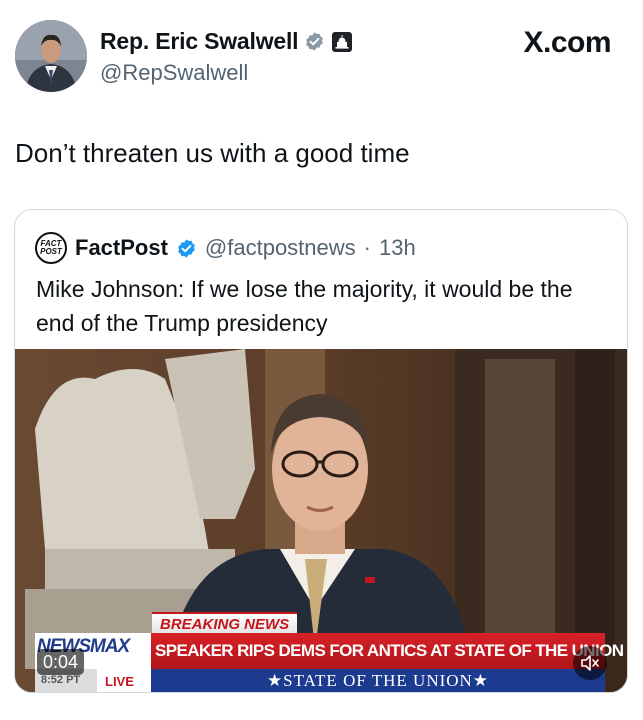  Describe the element at coordinates (51, 251) in the screenshot. I see `factpost-logo-text-2: POST` at that location.